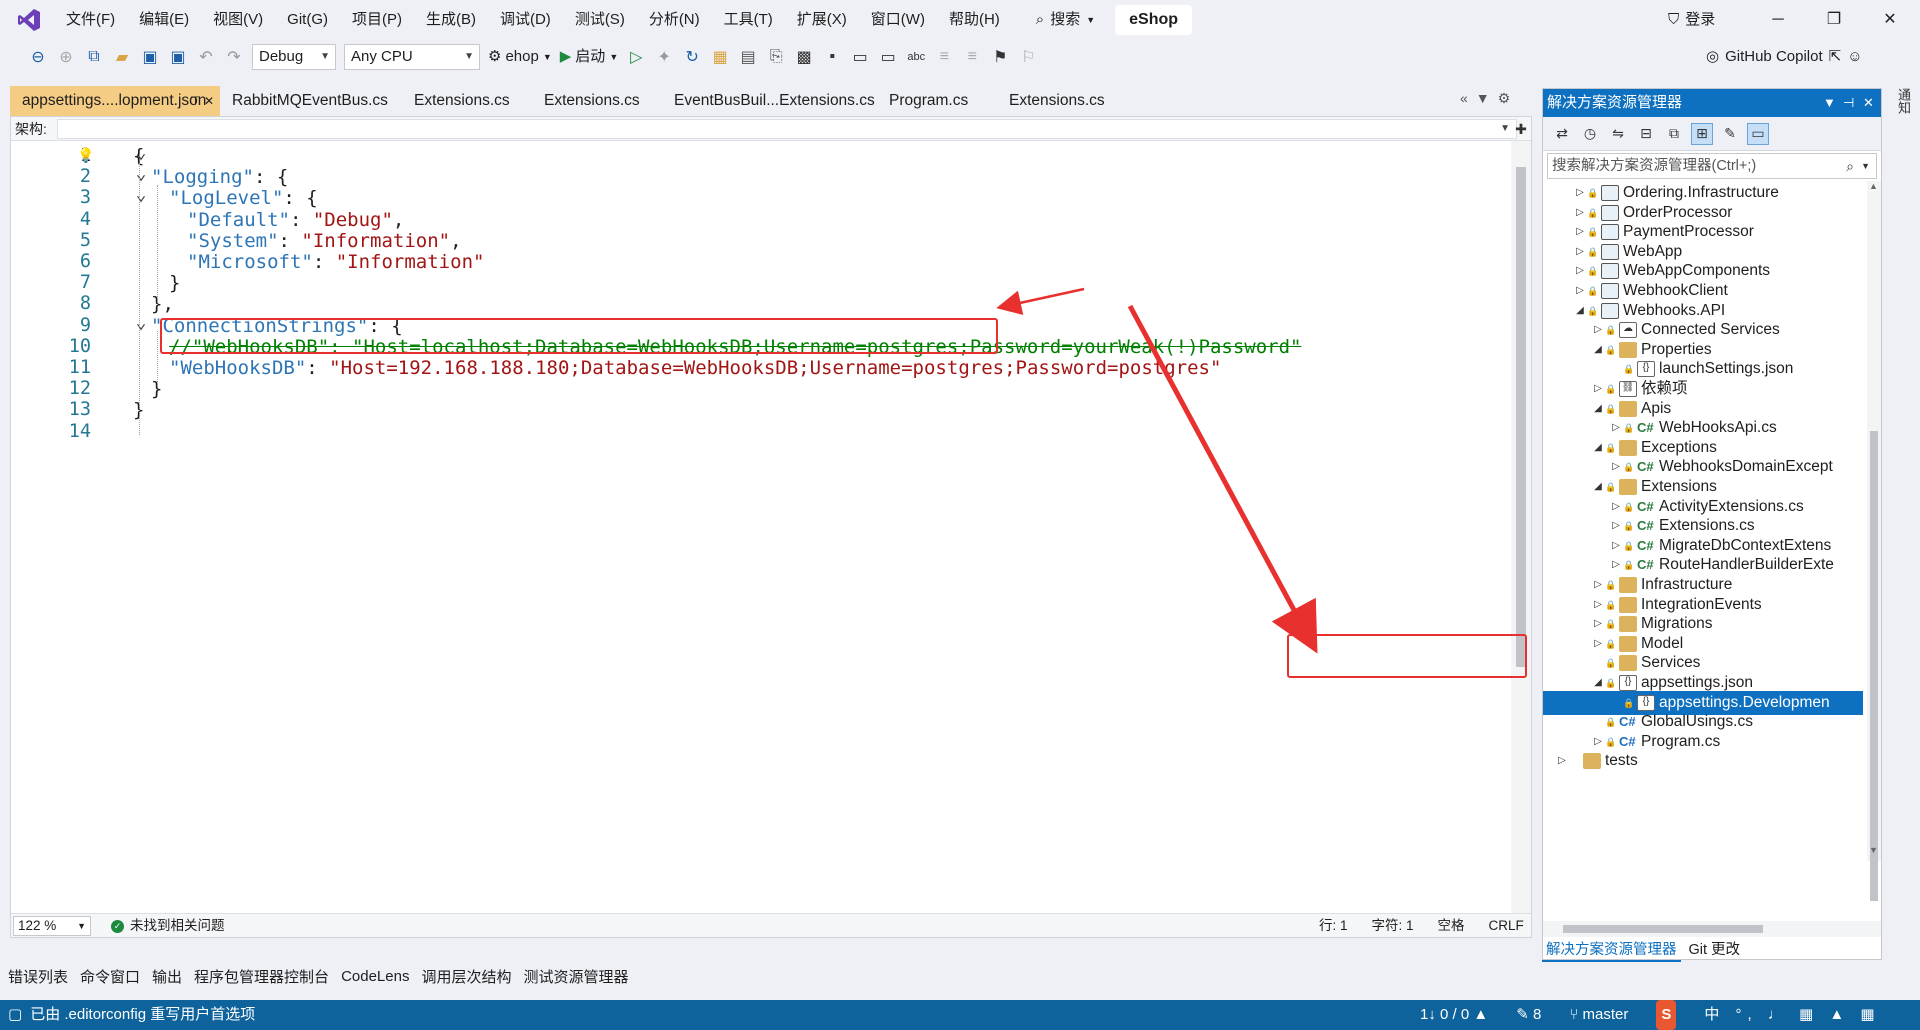  I want to click on hot-reload-icon: ✦, so click(664, 57).